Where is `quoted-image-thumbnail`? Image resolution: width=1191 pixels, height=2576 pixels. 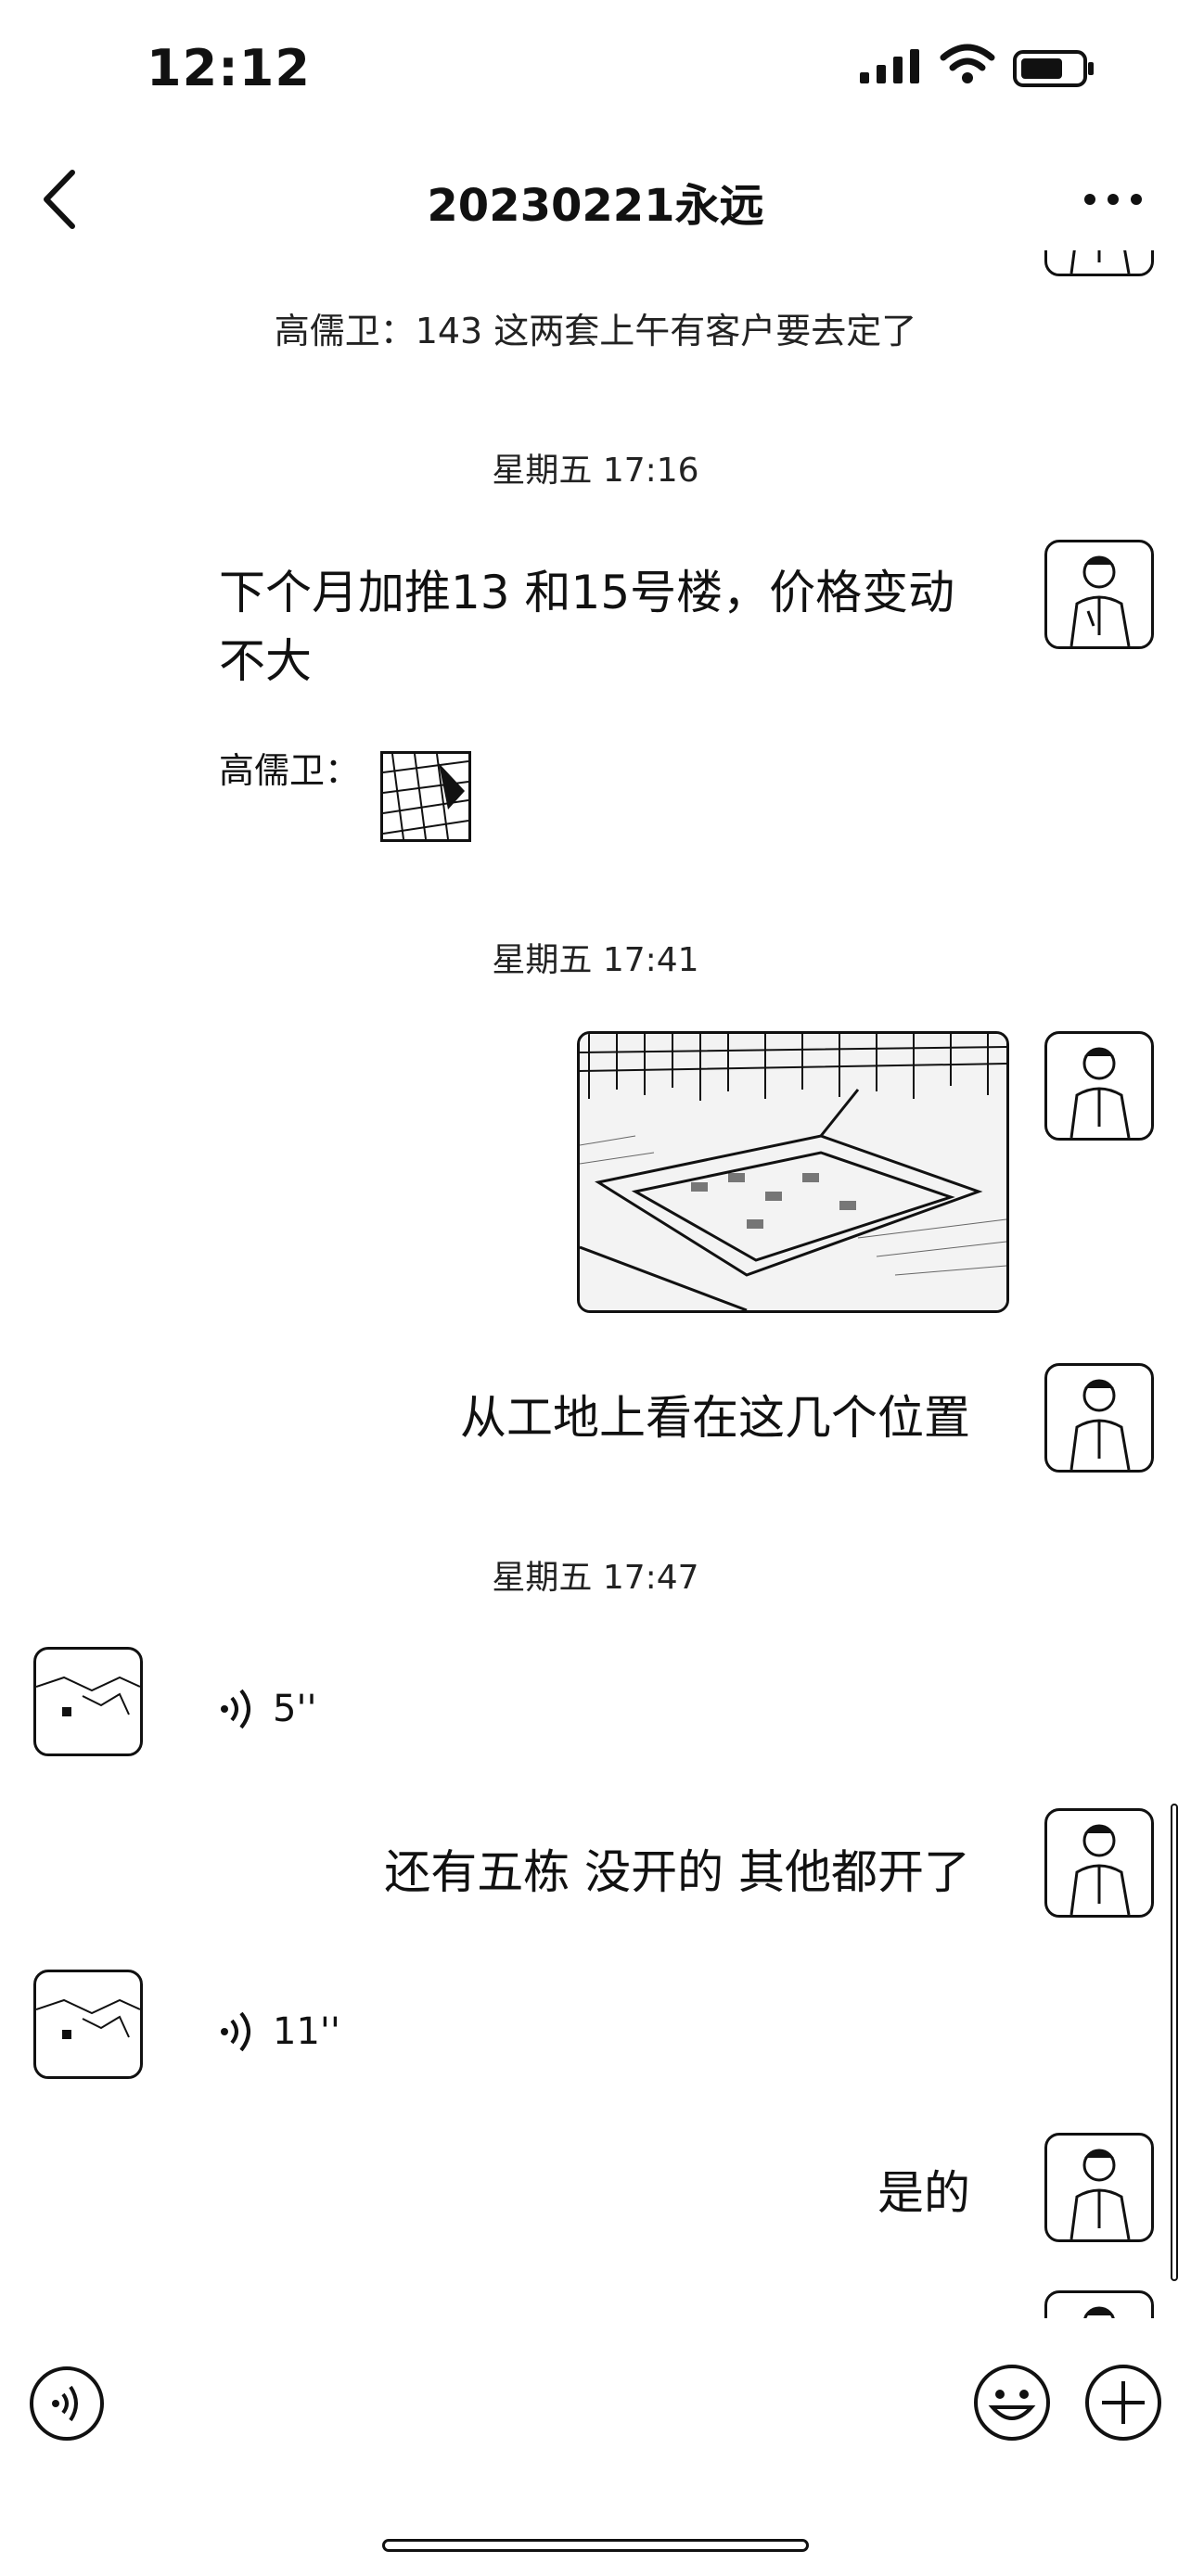
quoted-image-thumbnail is located at coordinates (425, 796).